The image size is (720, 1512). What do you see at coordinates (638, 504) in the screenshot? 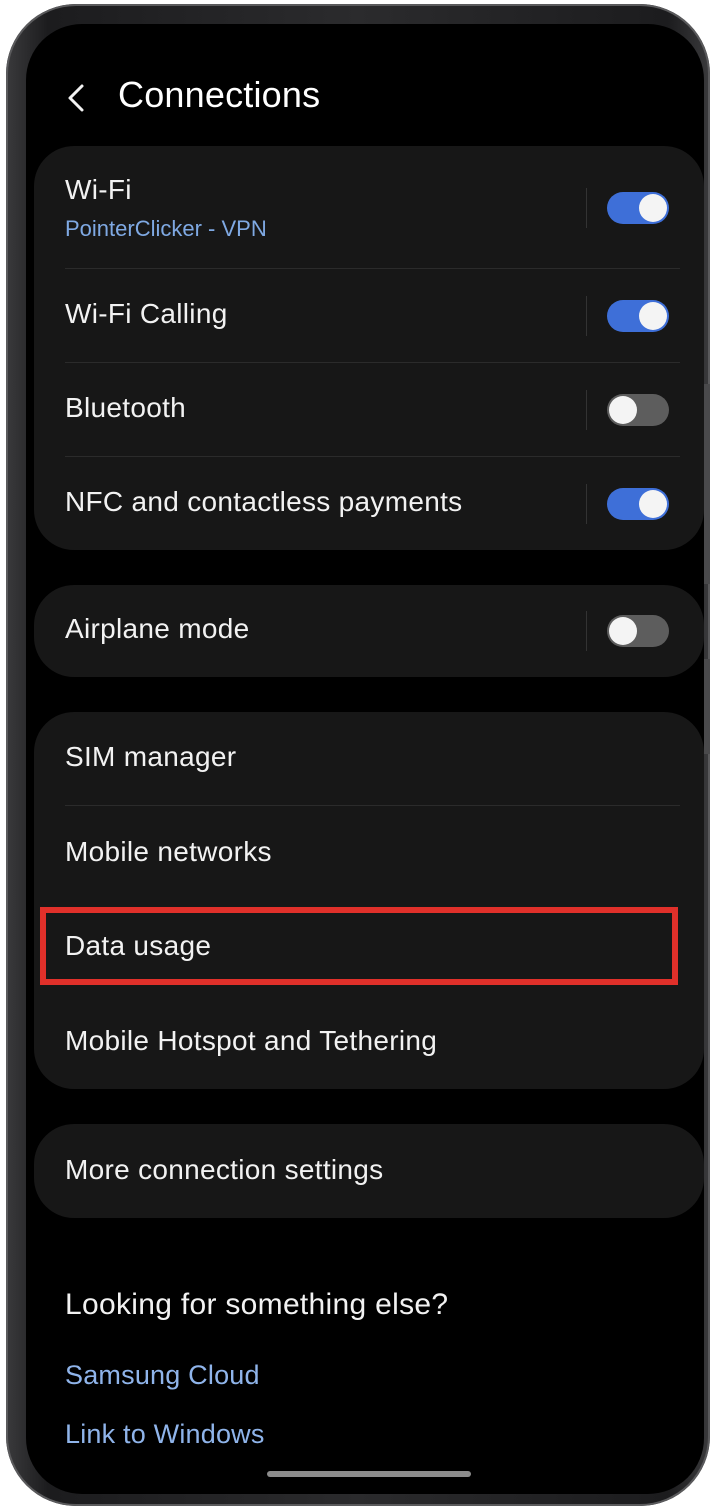
I see `nfc-toggle` at bounding box center [638, 504].